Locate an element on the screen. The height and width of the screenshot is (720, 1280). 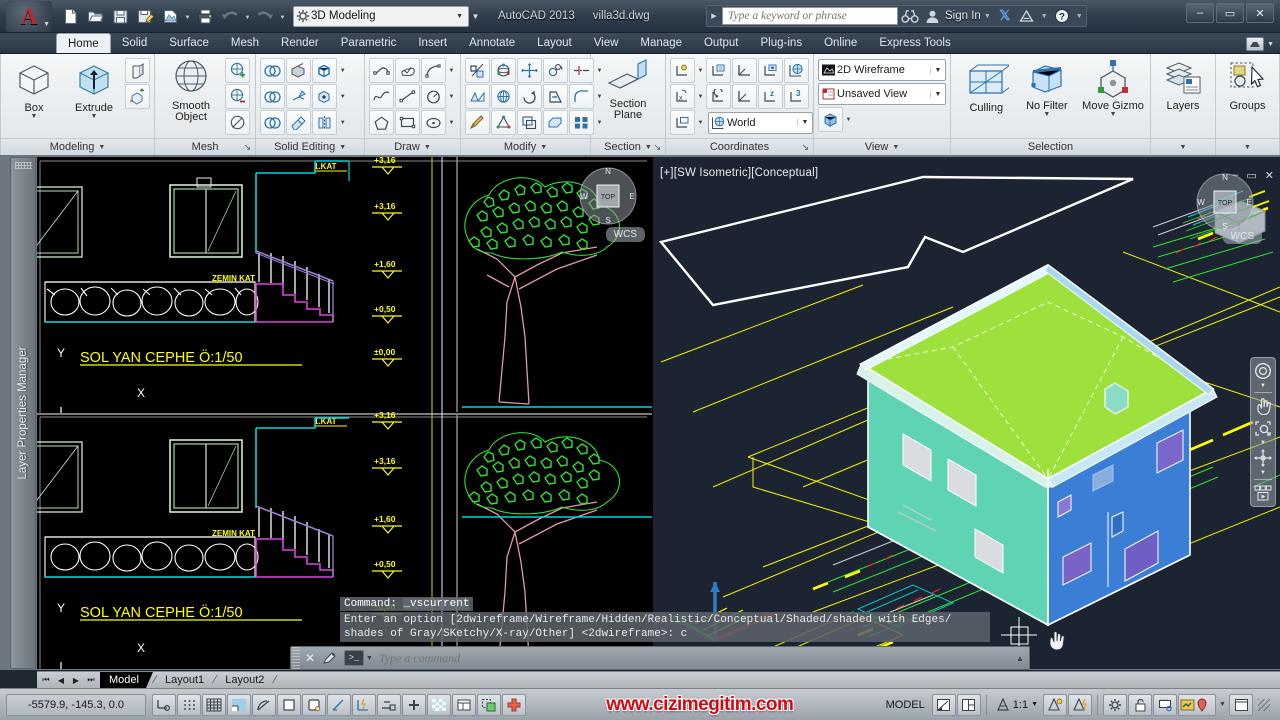
undo-caret-icon: ▼ is located at coordinates (247, 16).